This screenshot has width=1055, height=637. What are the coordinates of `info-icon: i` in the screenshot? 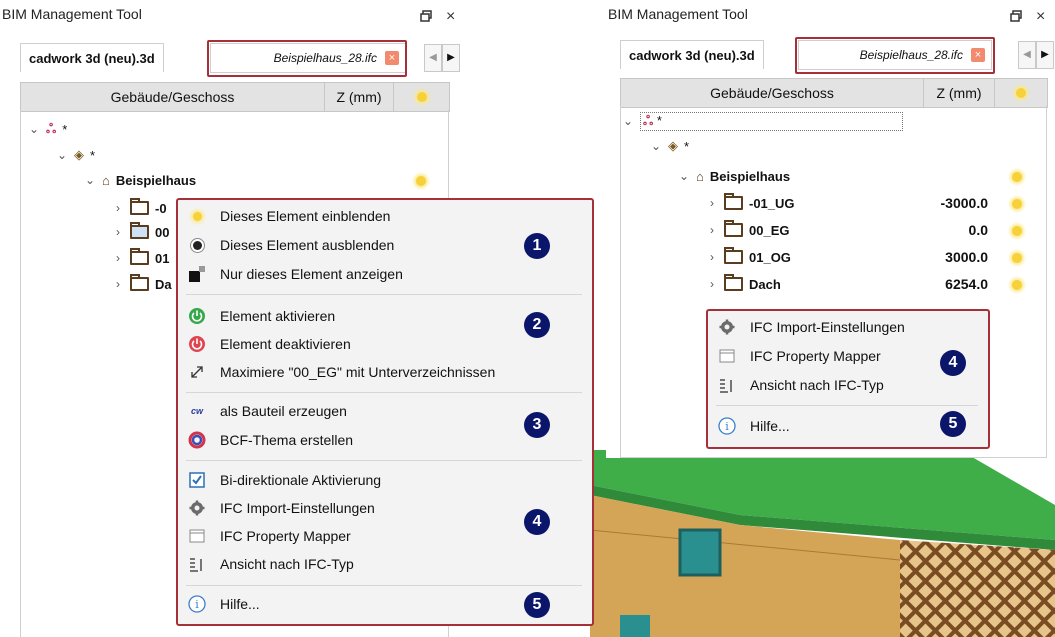 It's located at (197, 604).